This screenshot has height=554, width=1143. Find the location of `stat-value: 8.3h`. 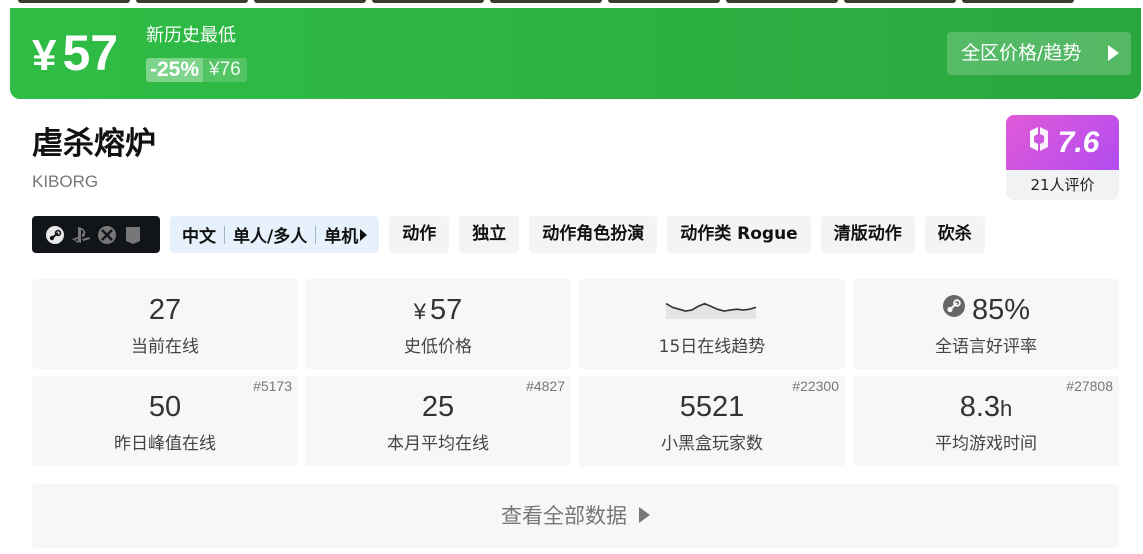

stat-value: 8.3h is located at coordinates (986, 408).